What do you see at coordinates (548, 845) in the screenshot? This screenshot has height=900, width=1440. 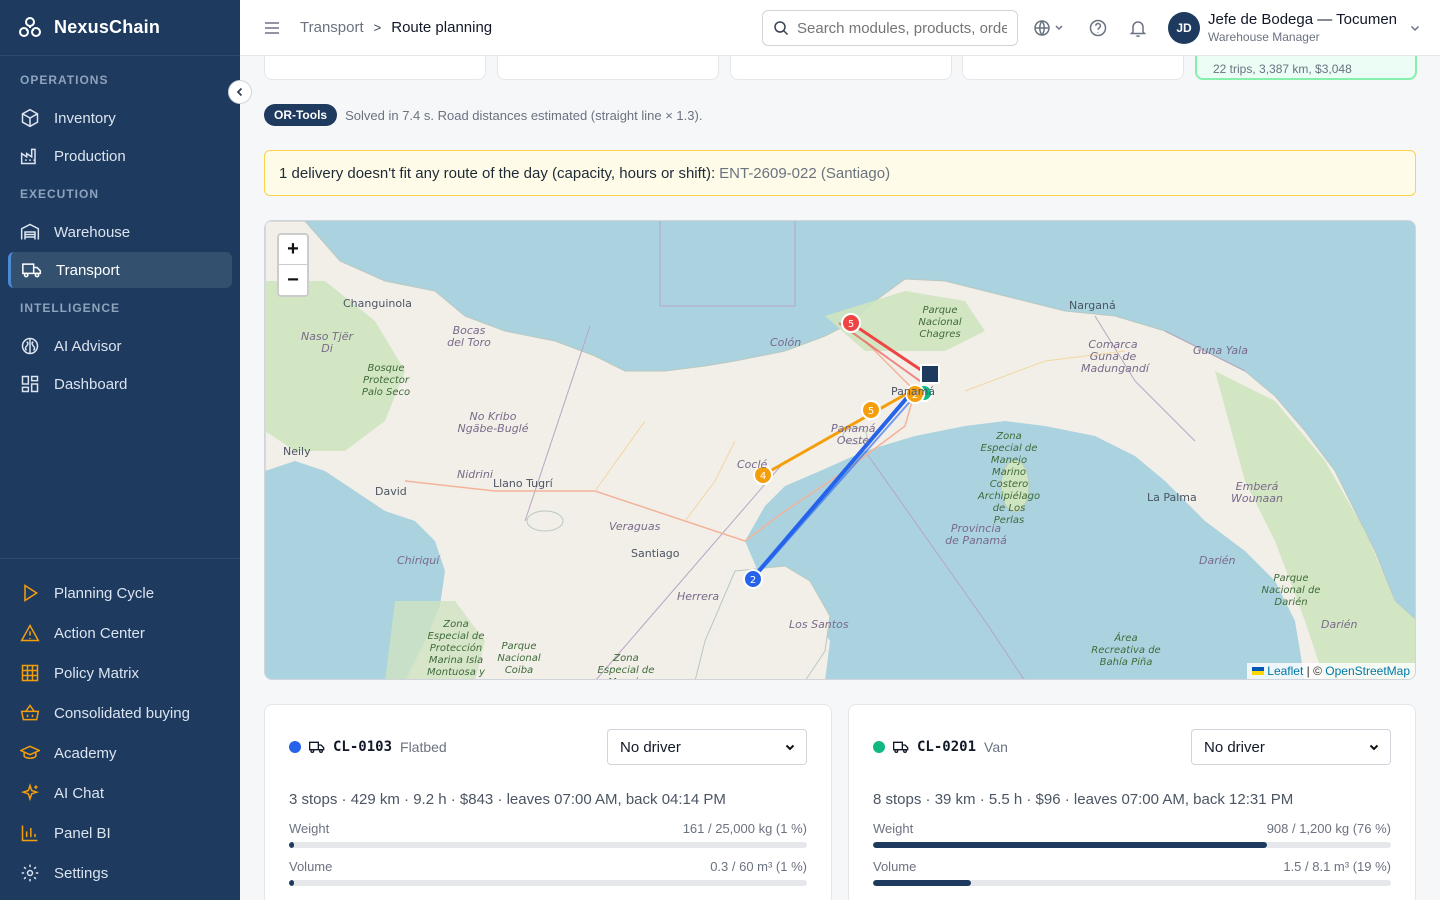 I see `weight-progress-bar` at bounding box center [548, 845].